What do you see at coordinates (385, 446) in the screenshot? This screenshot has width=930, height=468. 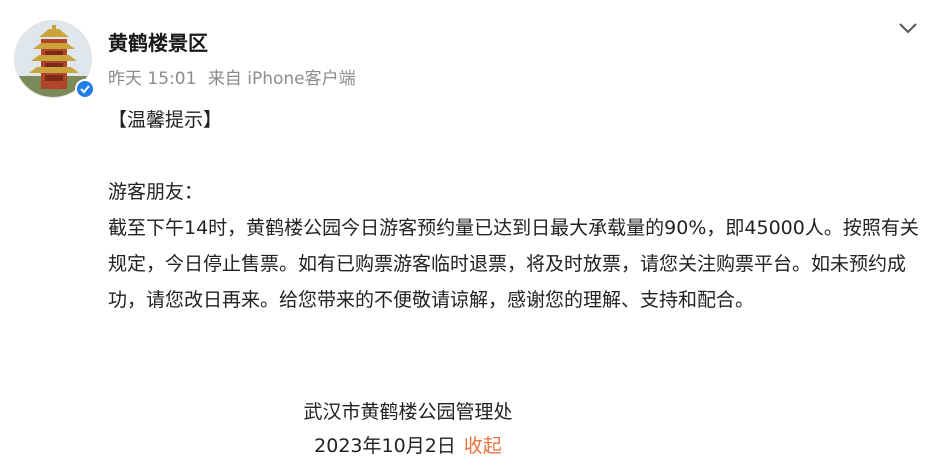 I see `post-date: 2023年10月2日` at bounding box center [385, 446].